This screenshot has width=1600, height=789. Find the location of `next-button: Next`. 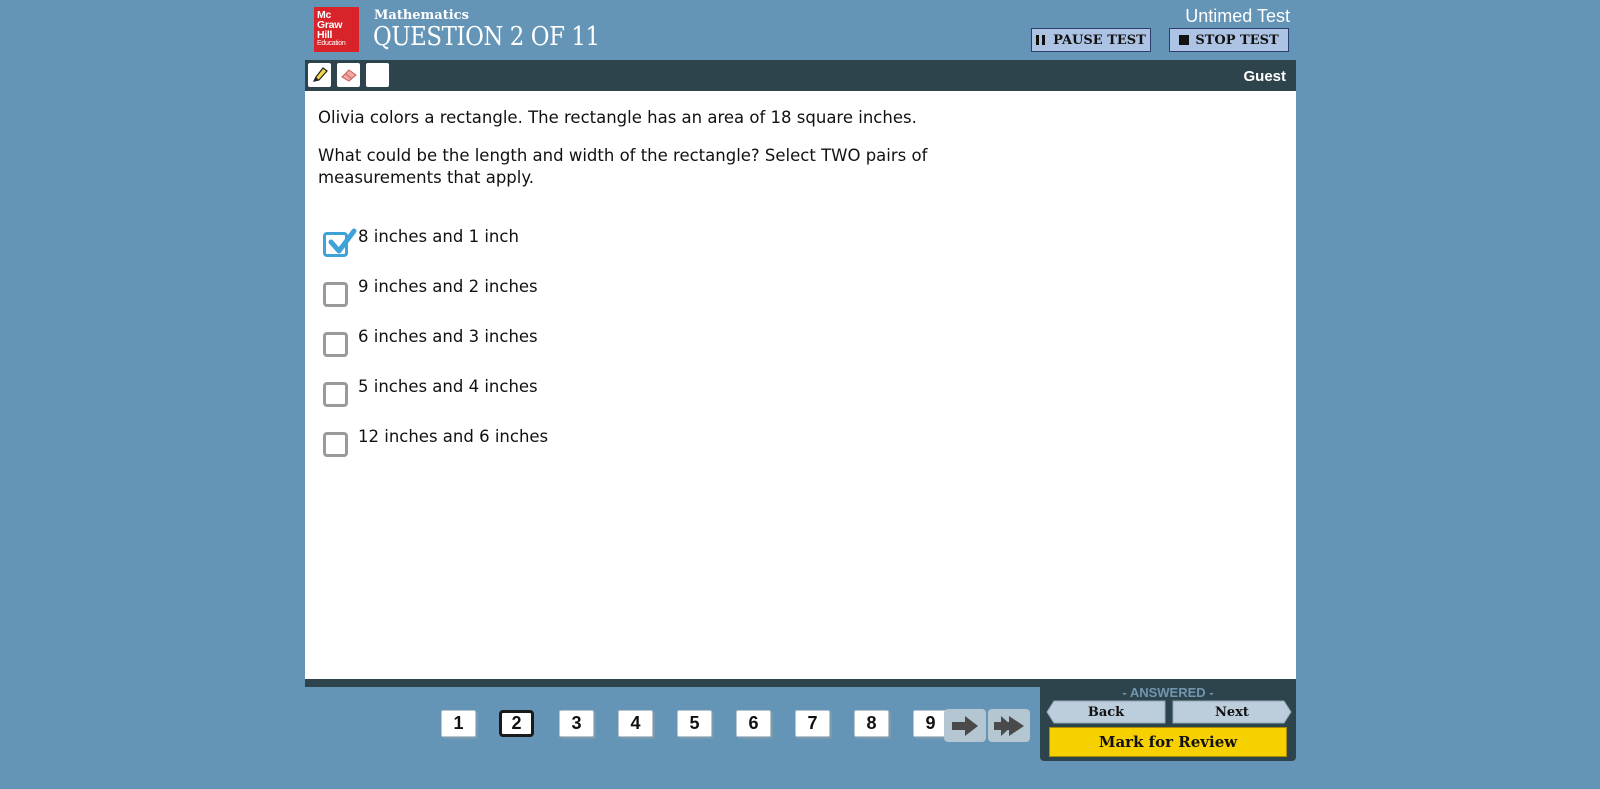

next-button: Next is located at coordinates (1232, 712).